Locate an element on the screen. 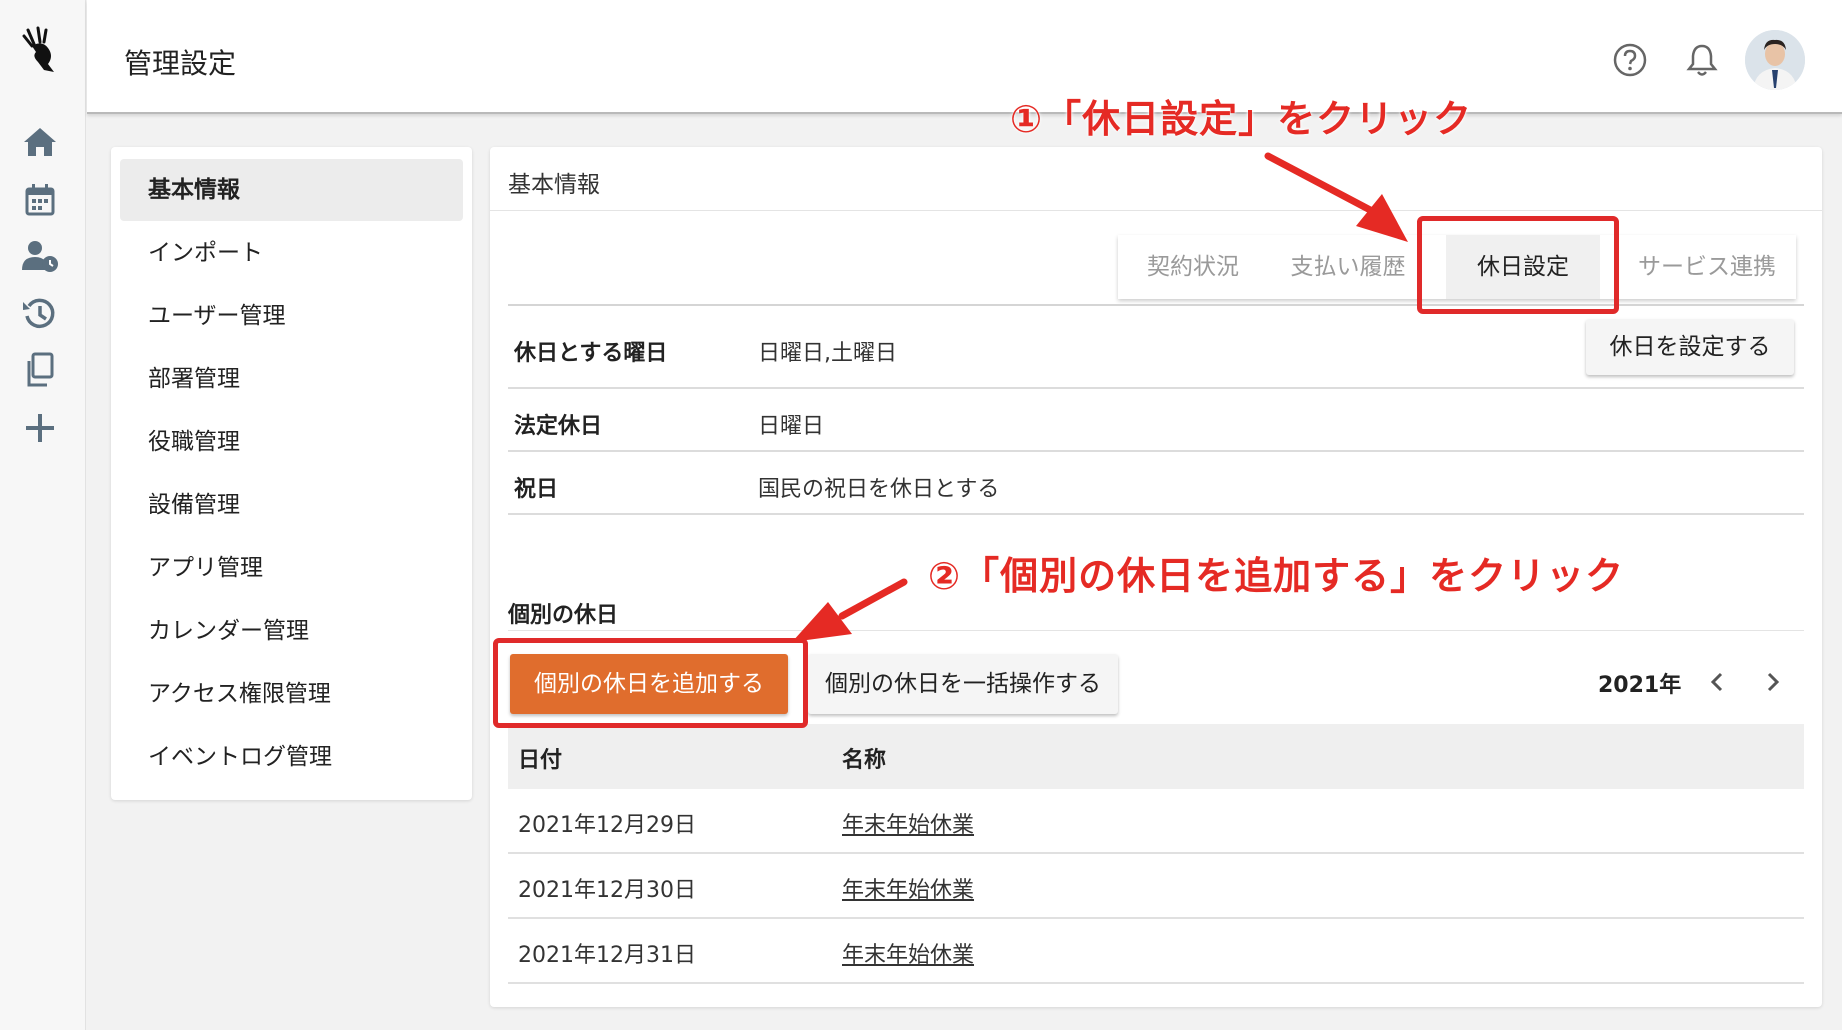 This screenshot has height=1030, width=1842. plus-icon is located at coordinates (40, 428).